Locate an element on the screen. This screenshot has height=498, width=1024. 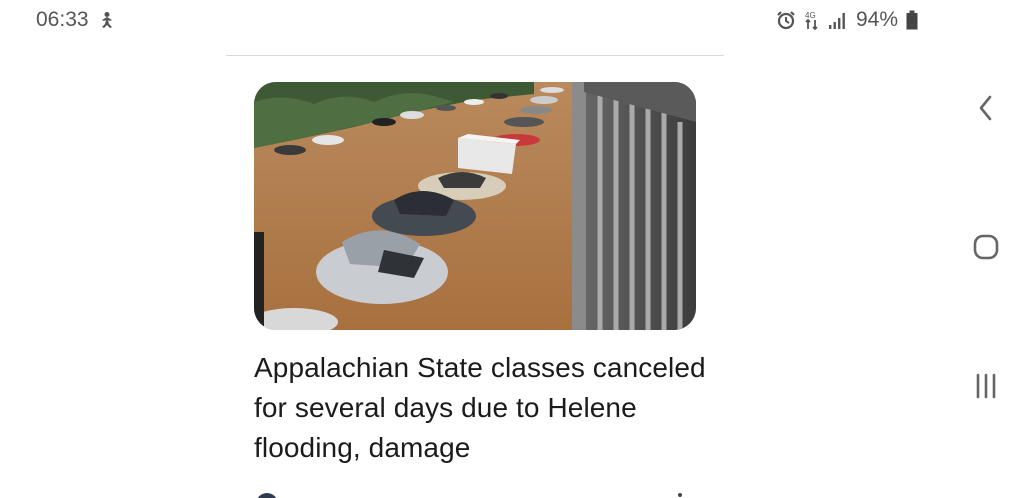
recent-apps-icon is located at coordinates (986, 386).